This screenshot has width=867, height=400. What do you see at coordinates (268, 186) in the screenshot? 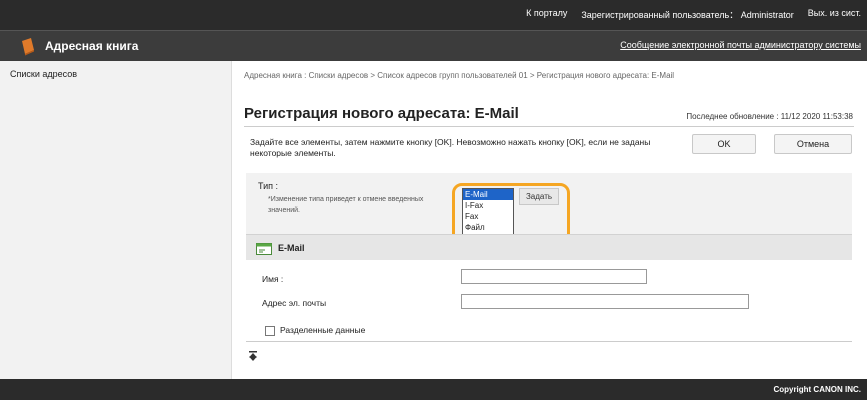
I see `type-label: Тип :` at bounding box center [268, 186].